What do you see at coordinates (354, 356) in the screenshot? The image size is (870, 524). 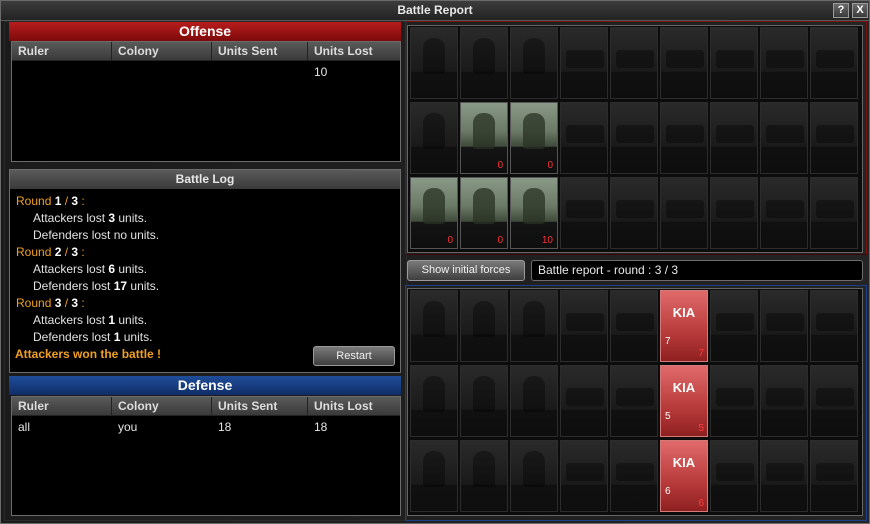 I see `restart-button: Restart` at bounding box center [354, 356].